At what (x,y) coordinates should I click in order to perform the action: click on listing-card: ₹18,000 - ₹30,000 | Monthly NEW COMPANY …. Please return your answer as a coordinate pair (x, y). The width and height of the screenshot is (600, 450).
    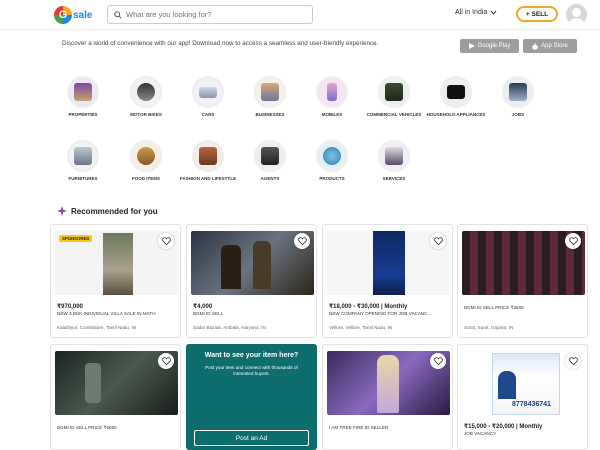
    Looking at the image, I should click on (387, 281).